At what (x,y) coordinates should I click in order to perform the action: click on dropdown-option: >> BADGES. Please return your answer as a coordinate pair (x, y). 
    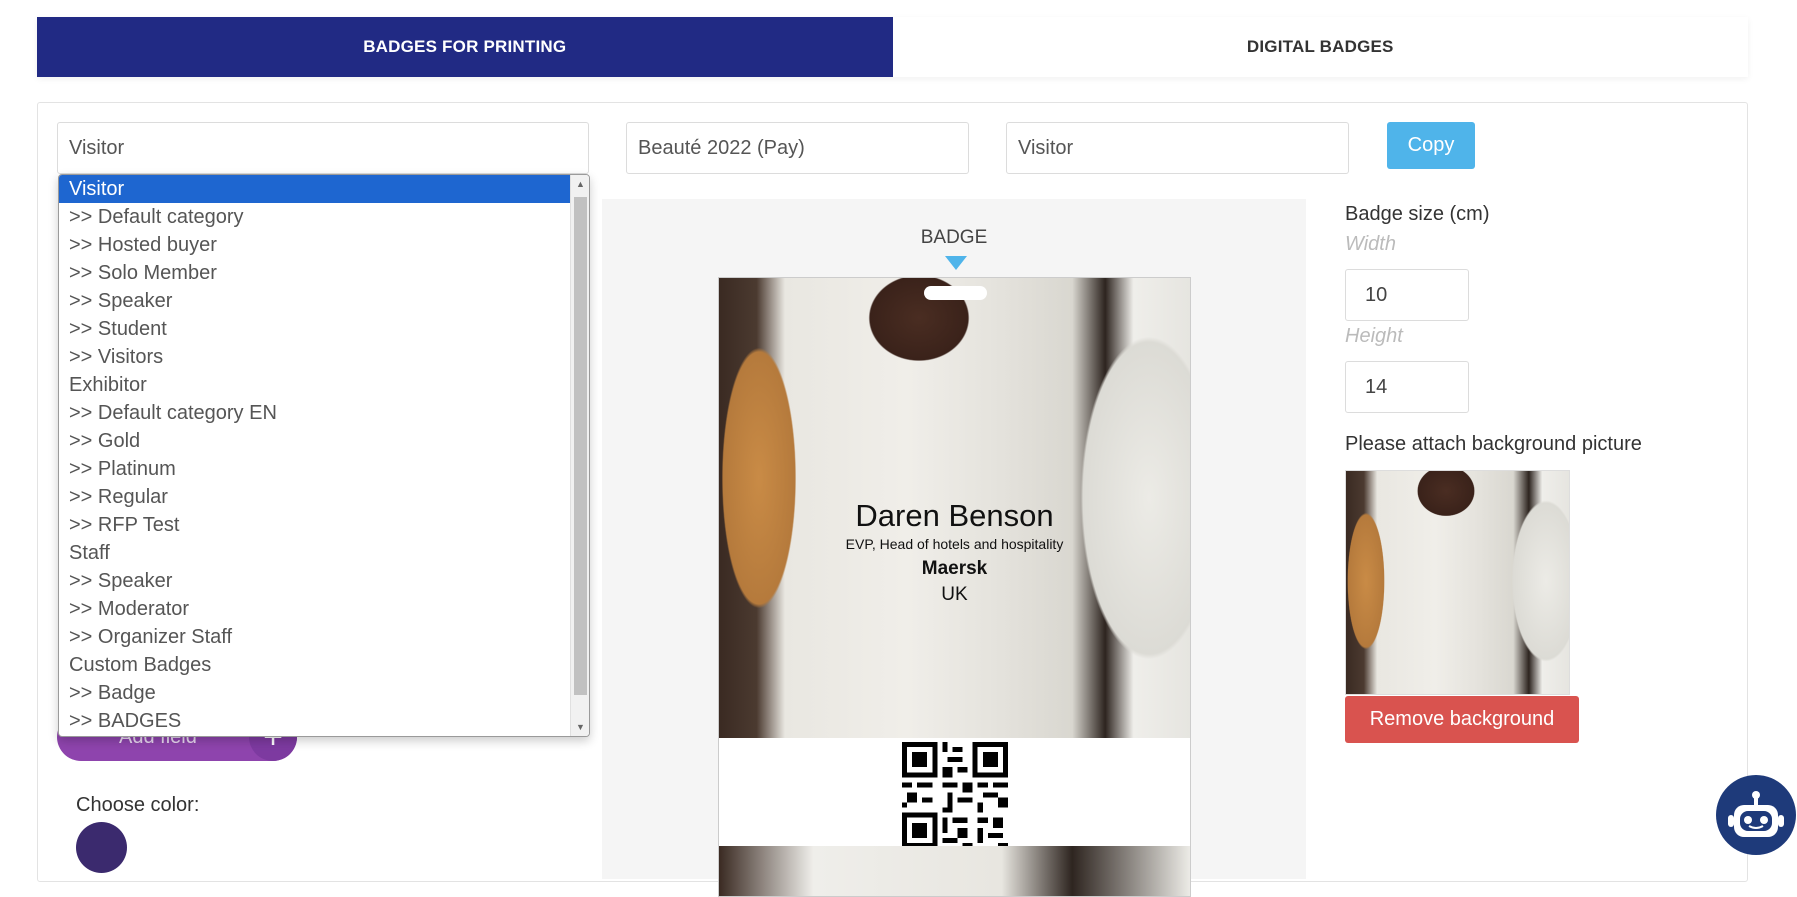
    Looking at the image, I should click on (314, 721).